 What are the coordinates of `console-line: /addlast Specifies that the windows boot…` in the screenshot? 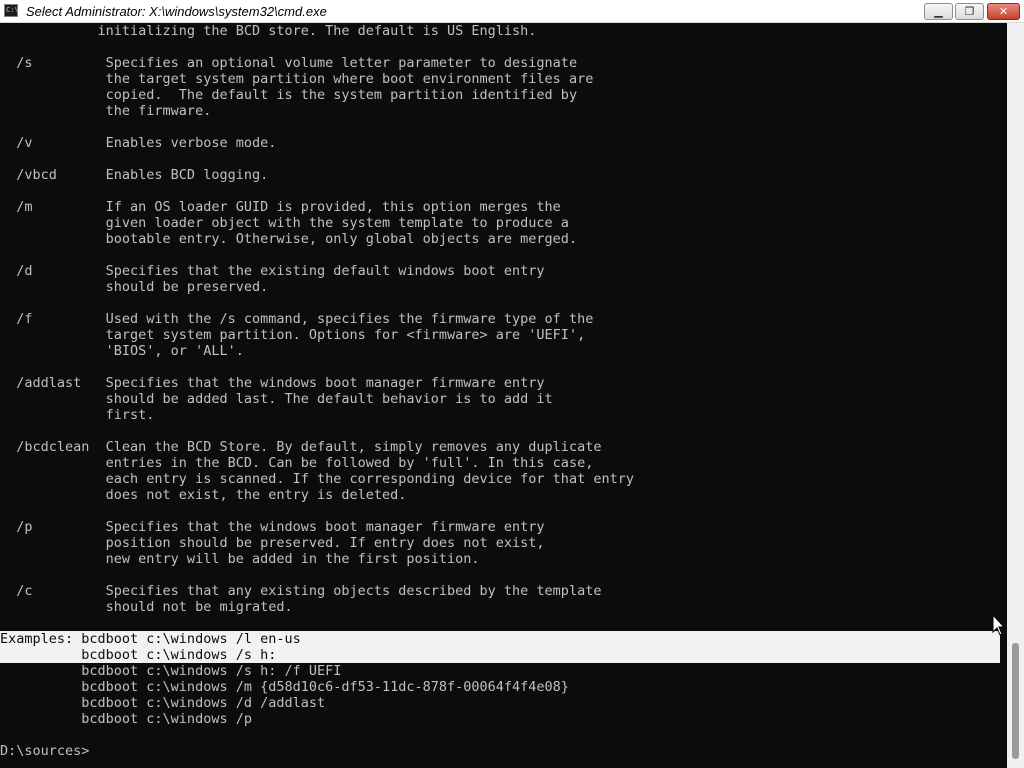 It's located at (272, 383).